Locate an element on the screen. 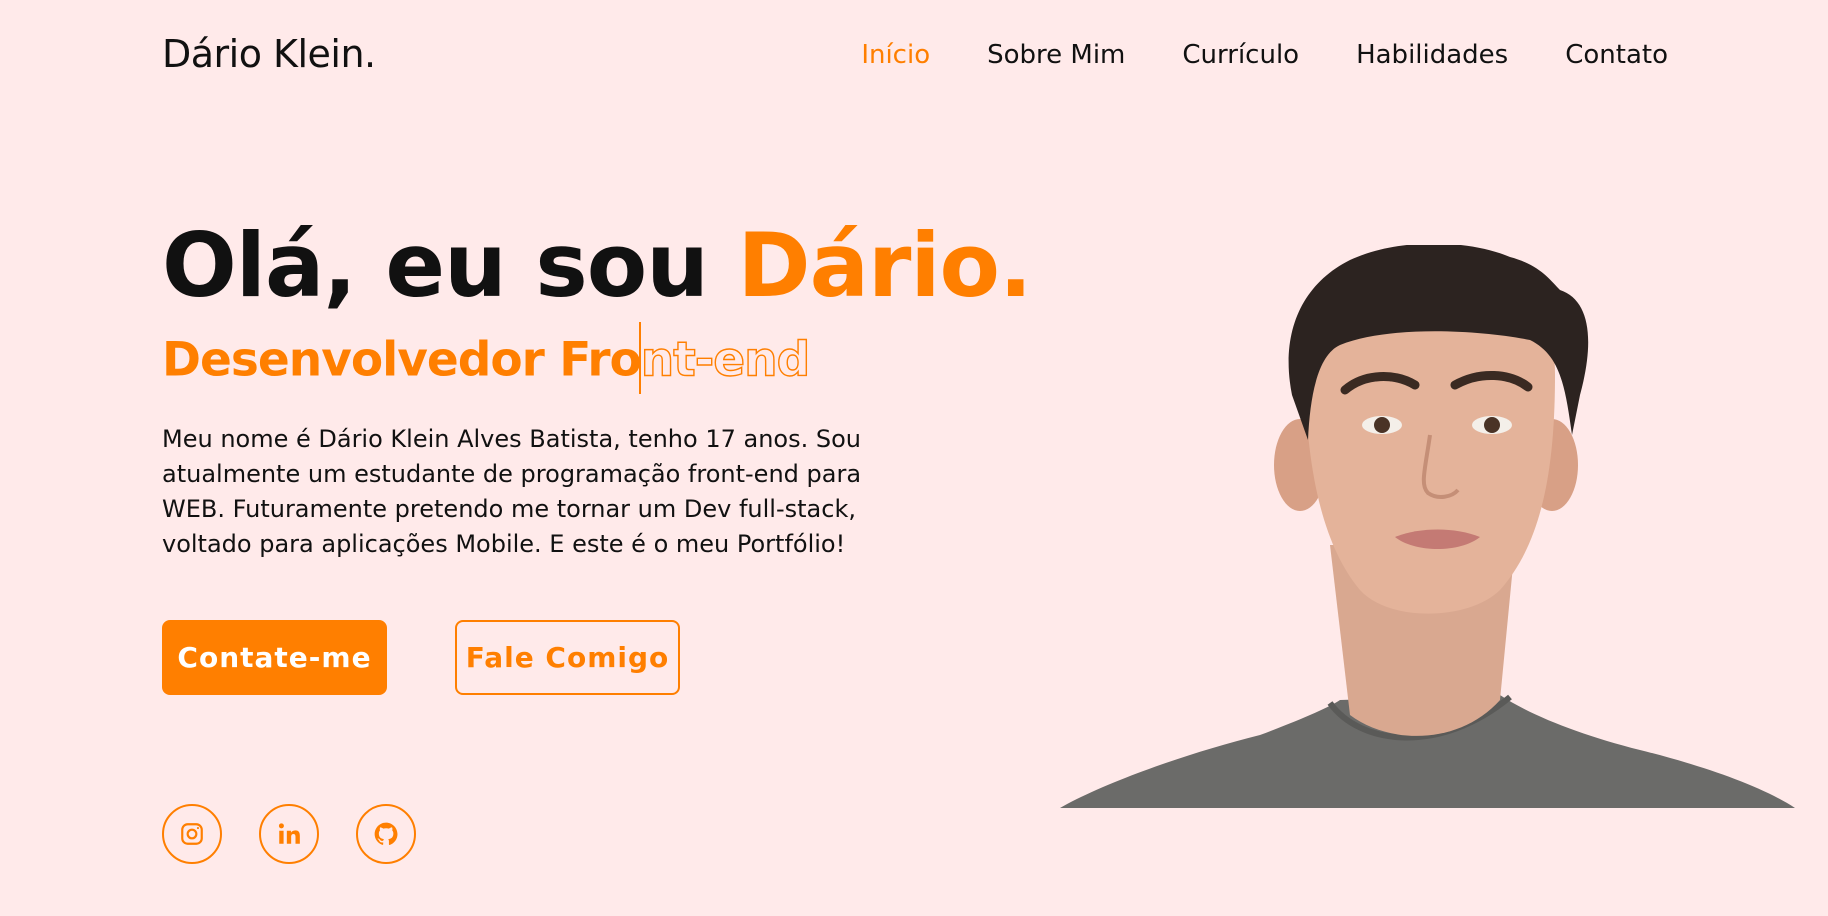  hero-title: Olá, eu sou Dário. is located at coordinates (597, 266).